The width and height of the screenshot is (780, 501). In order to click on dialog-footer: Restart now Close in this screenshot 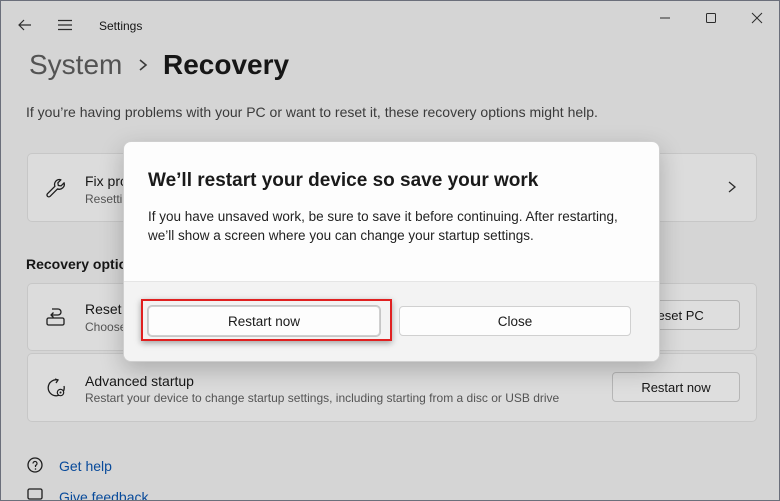, I will do `click(391, 321)`.